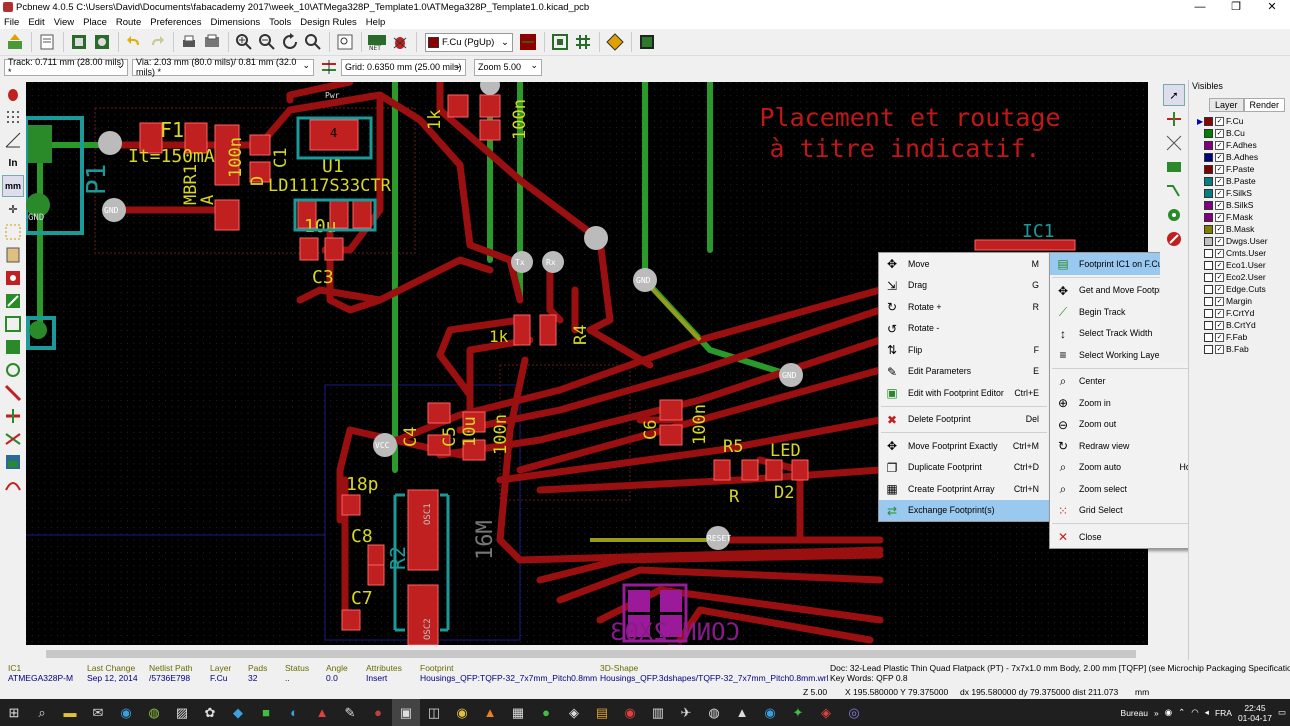  I want to click on menu-item-footprint-editor: ▣ Edit with Footprint Editor Ctrl+E, so click(964, 393).